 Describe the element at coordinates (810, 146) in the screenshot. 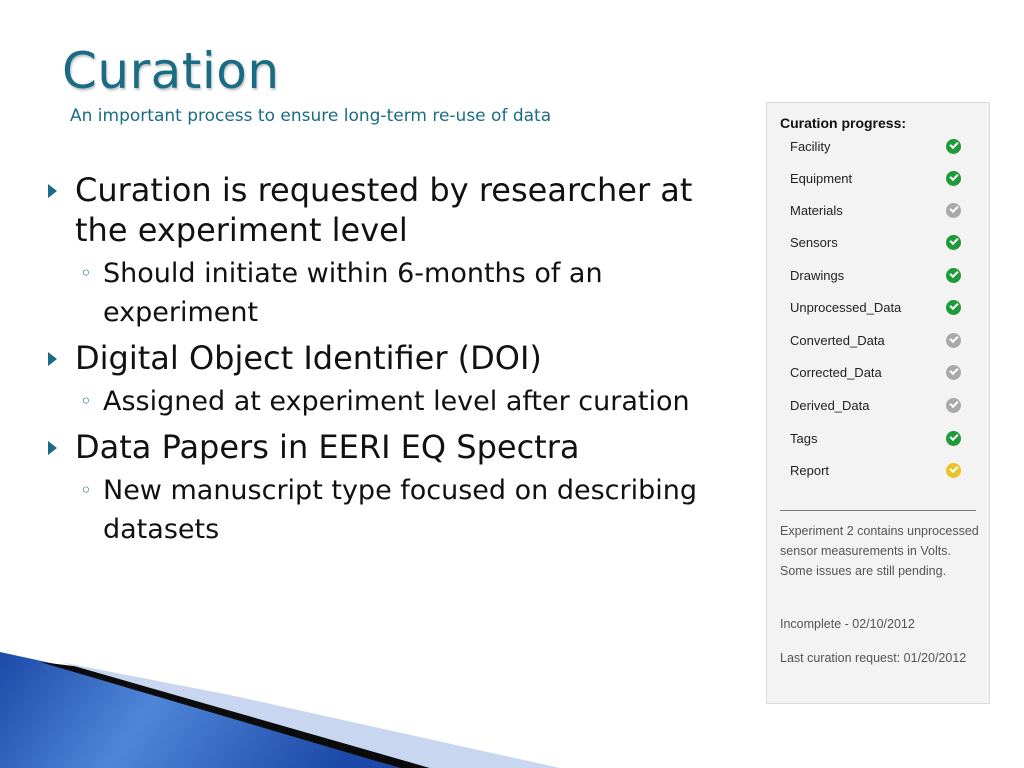

I see `progress-item-label: Facility` at that location.